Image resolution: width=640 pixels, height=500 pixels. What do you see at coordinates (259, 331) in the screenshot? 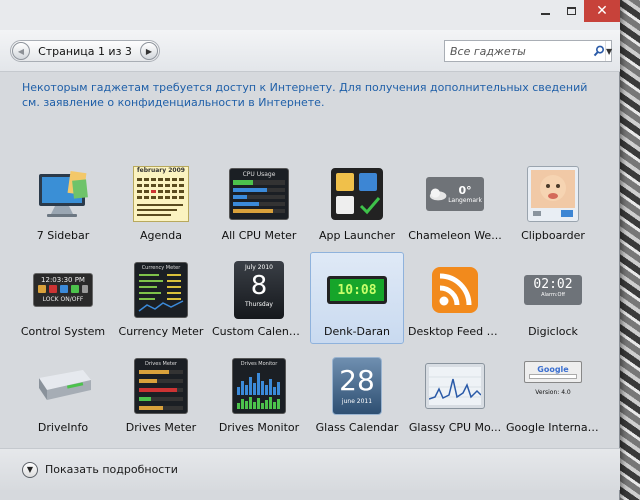
I see `gadget-label: Custom Calendar` at bounding box center [259, 331].